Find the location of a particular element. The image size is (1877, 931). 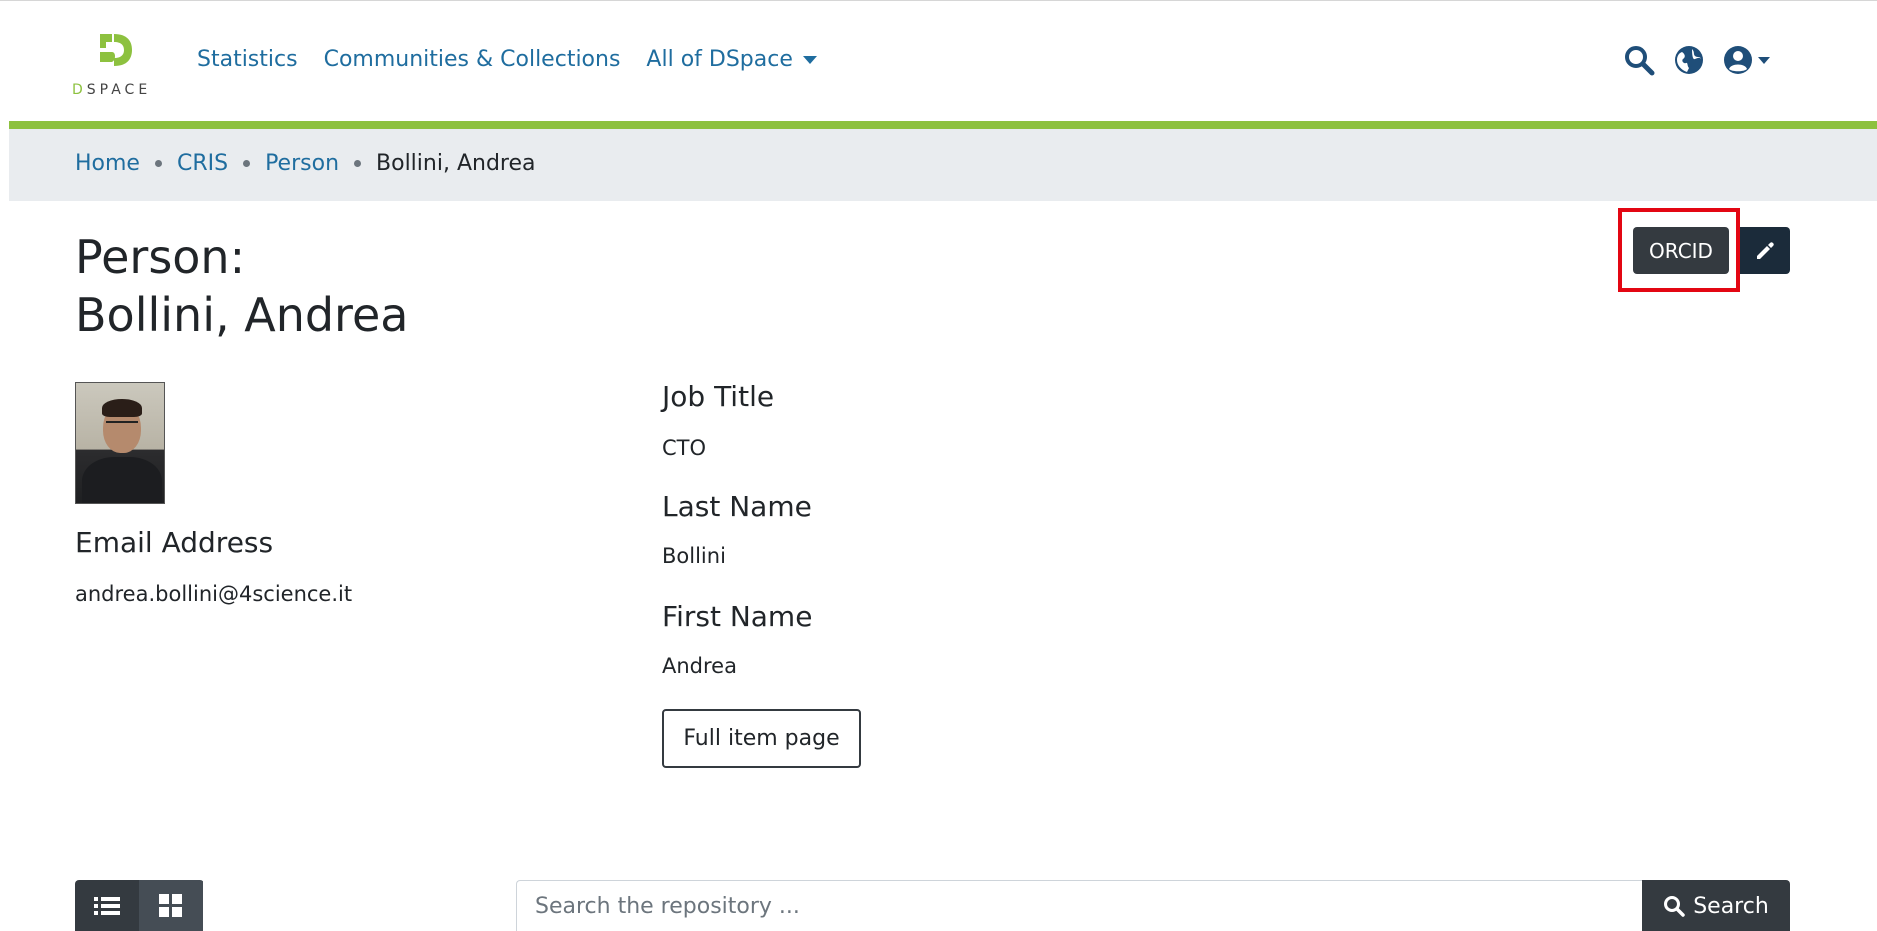

list-view-button is located at coordinates (107, 905).